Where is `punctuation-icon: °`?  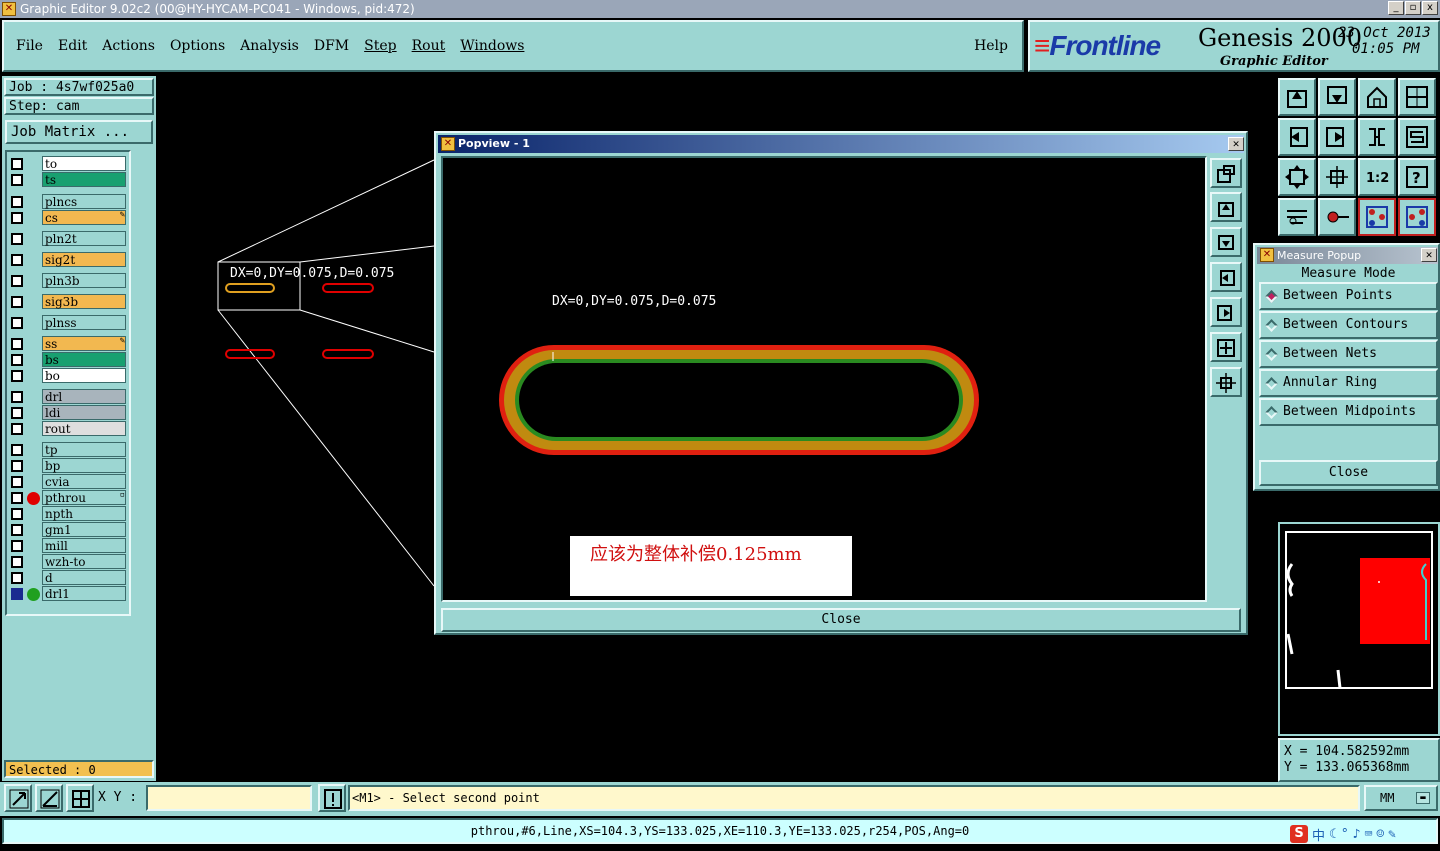
punctuation-icon: ° is located at coordinates (1345, 834).